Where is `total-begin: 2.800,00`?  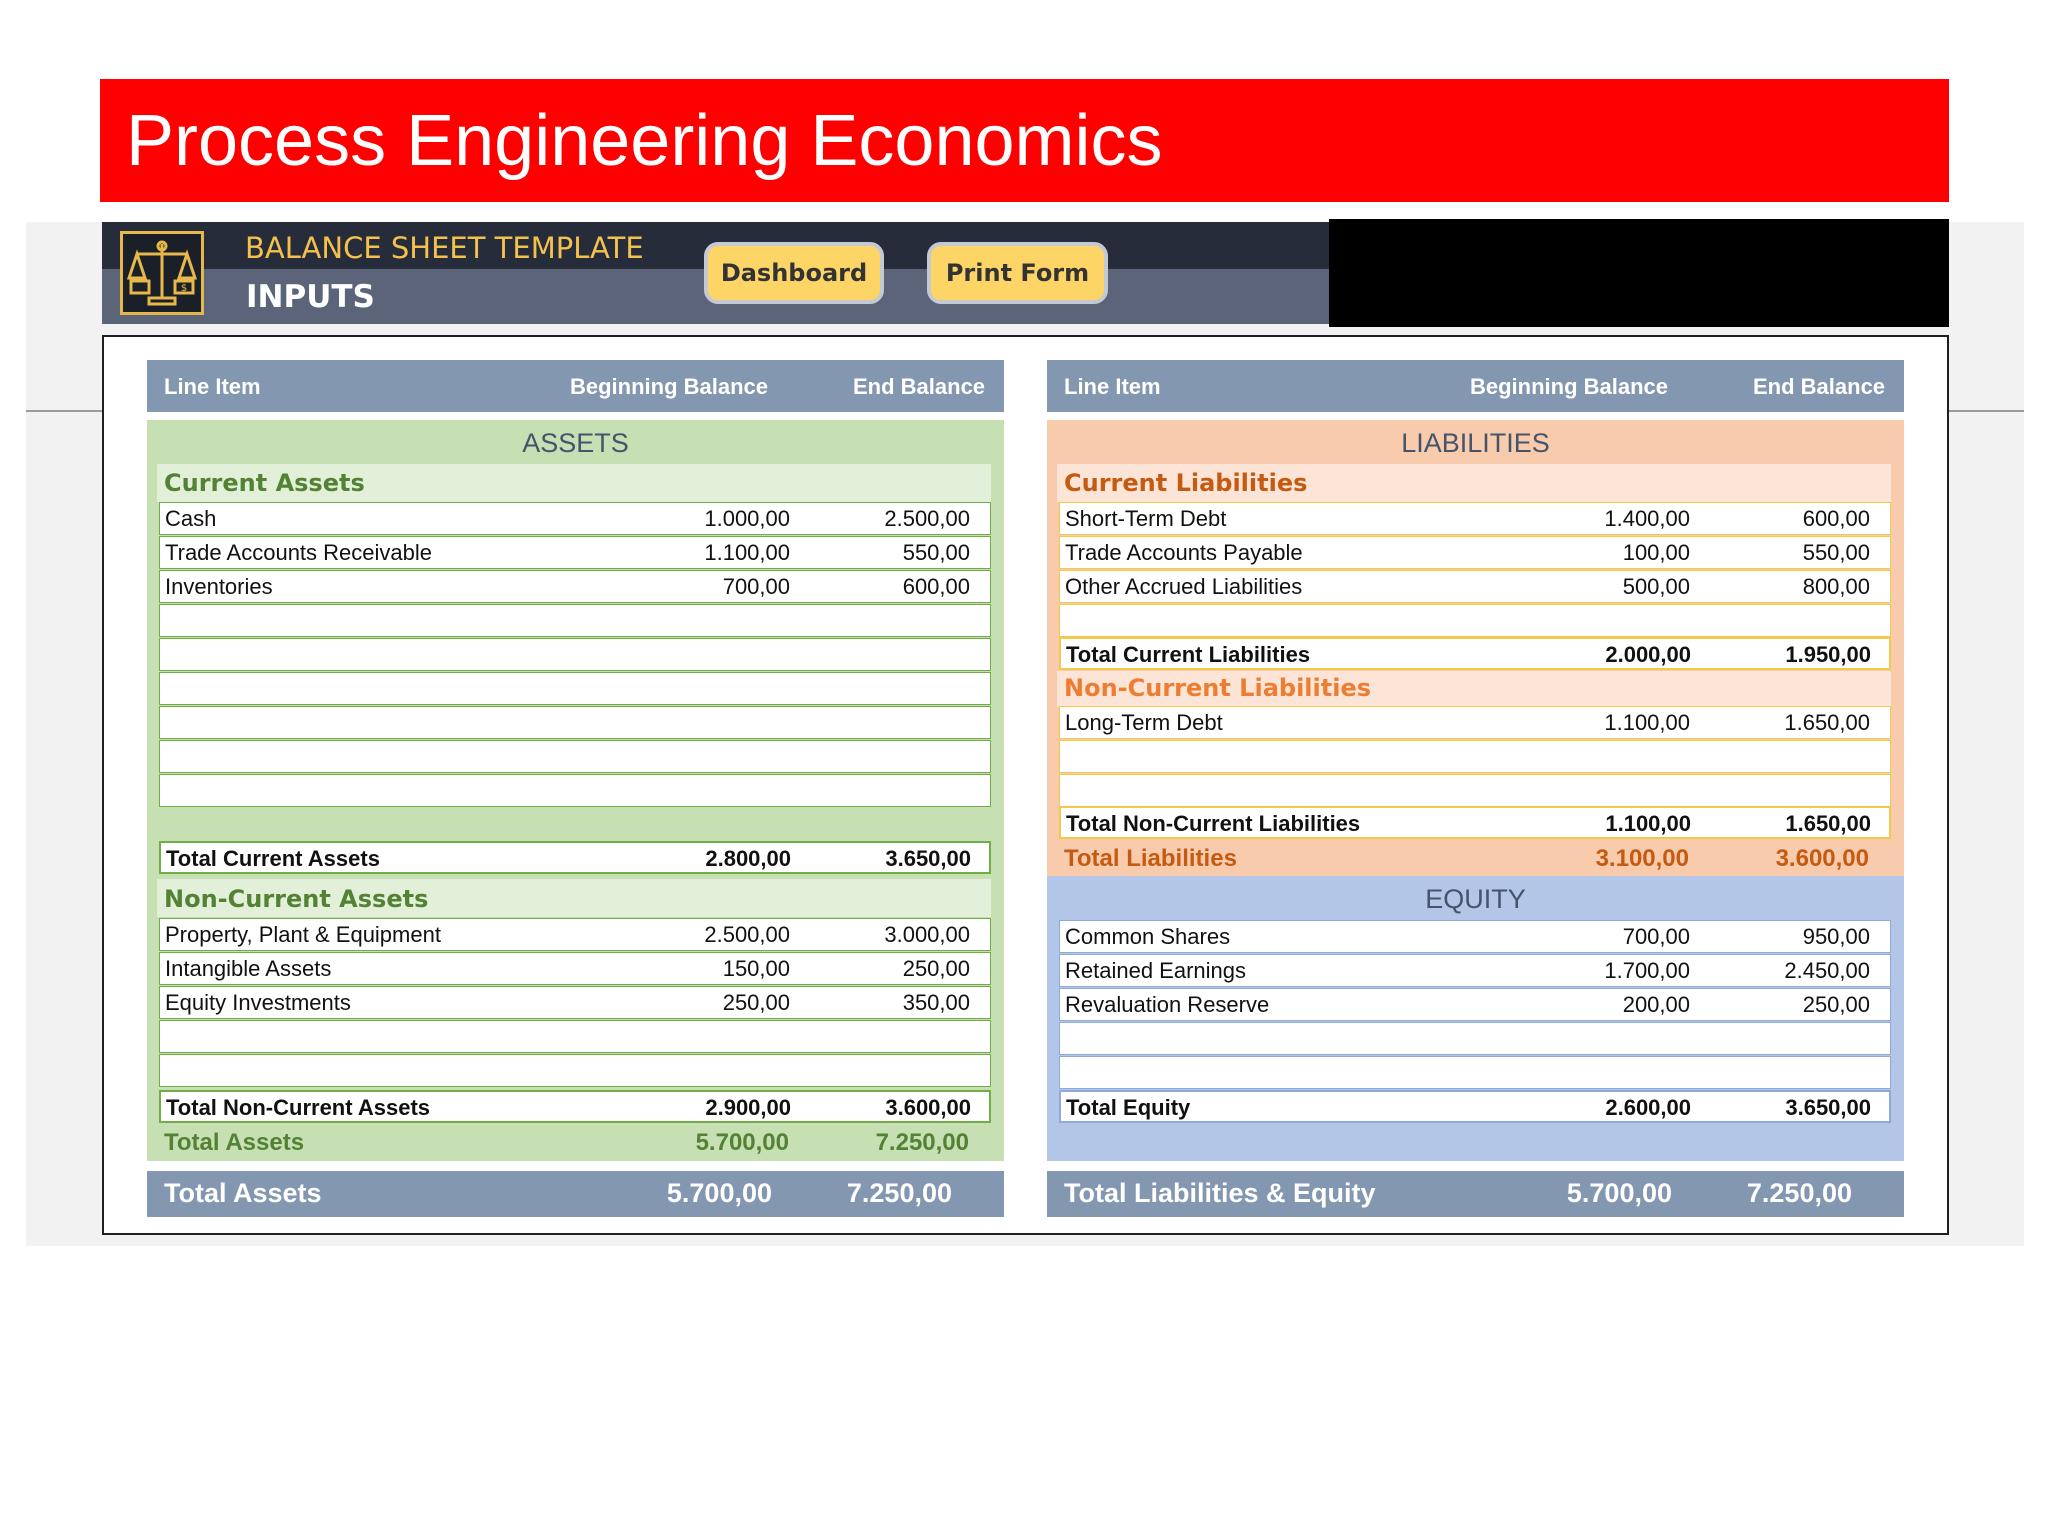
total-begin: 2.800,00 is located at coordinates (748, 858).